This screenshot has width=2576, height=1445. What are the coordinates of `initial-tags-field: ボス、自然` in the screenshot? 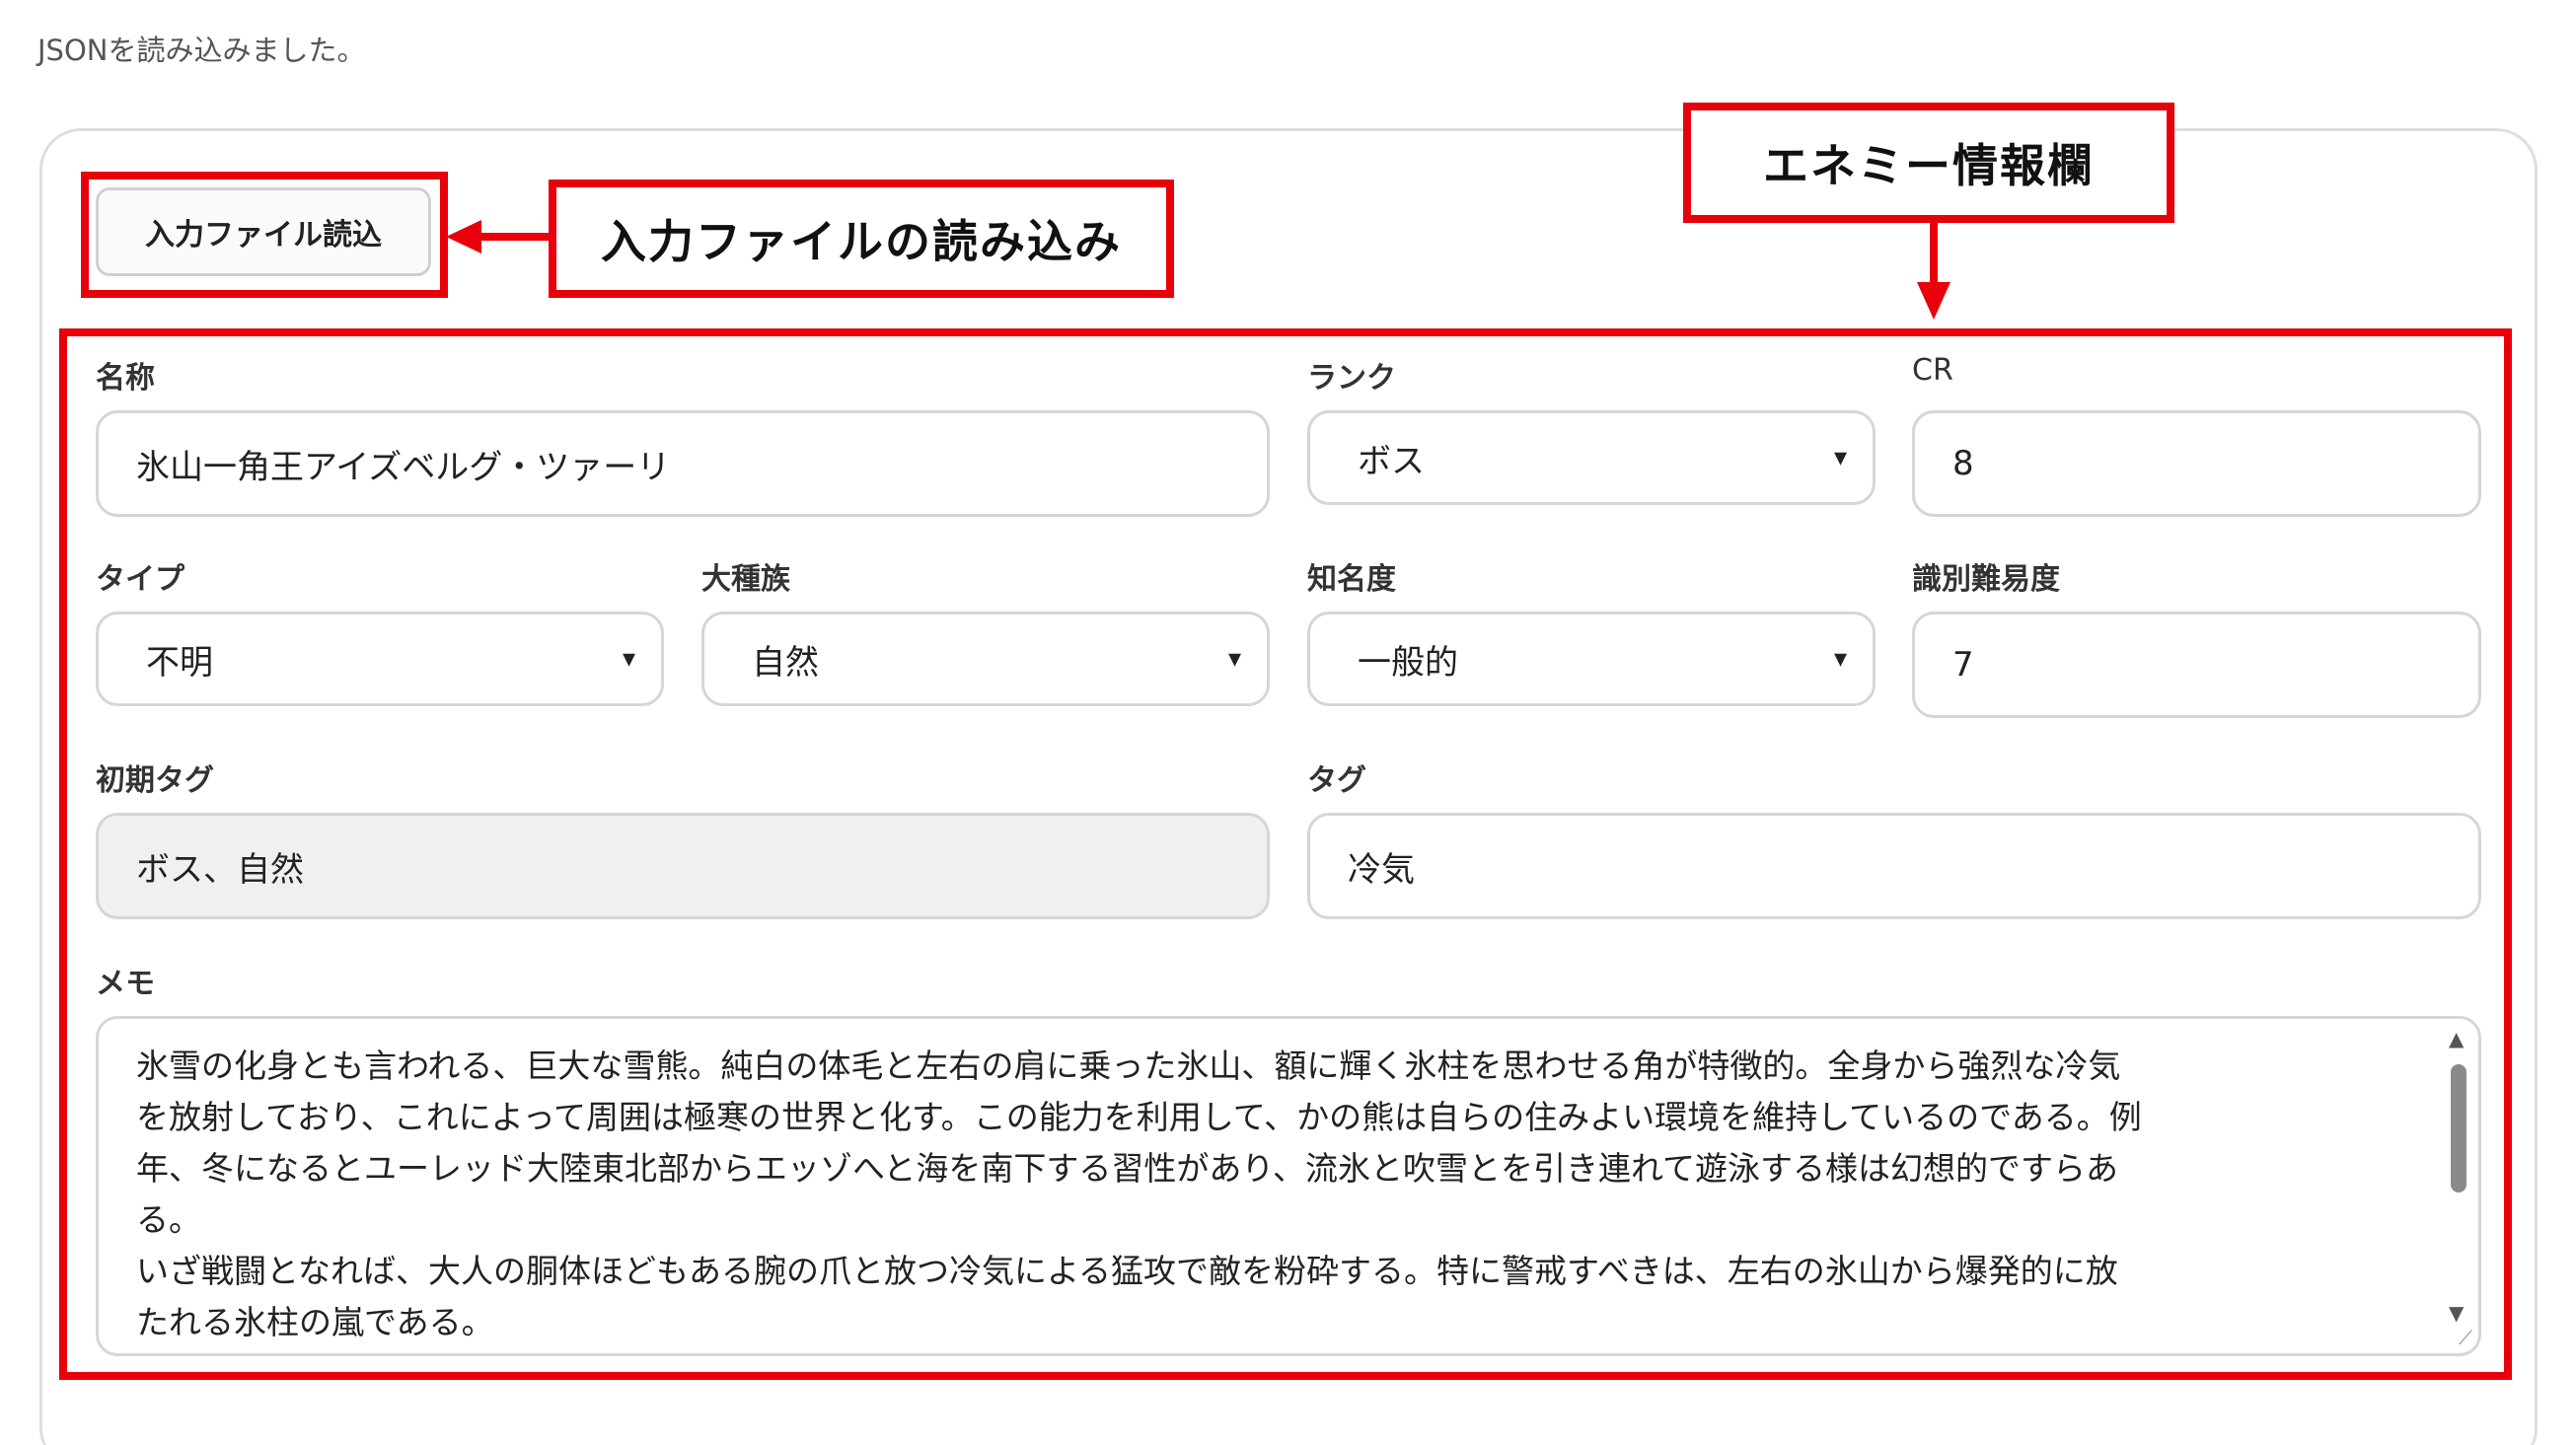 It's located at (683, 866).